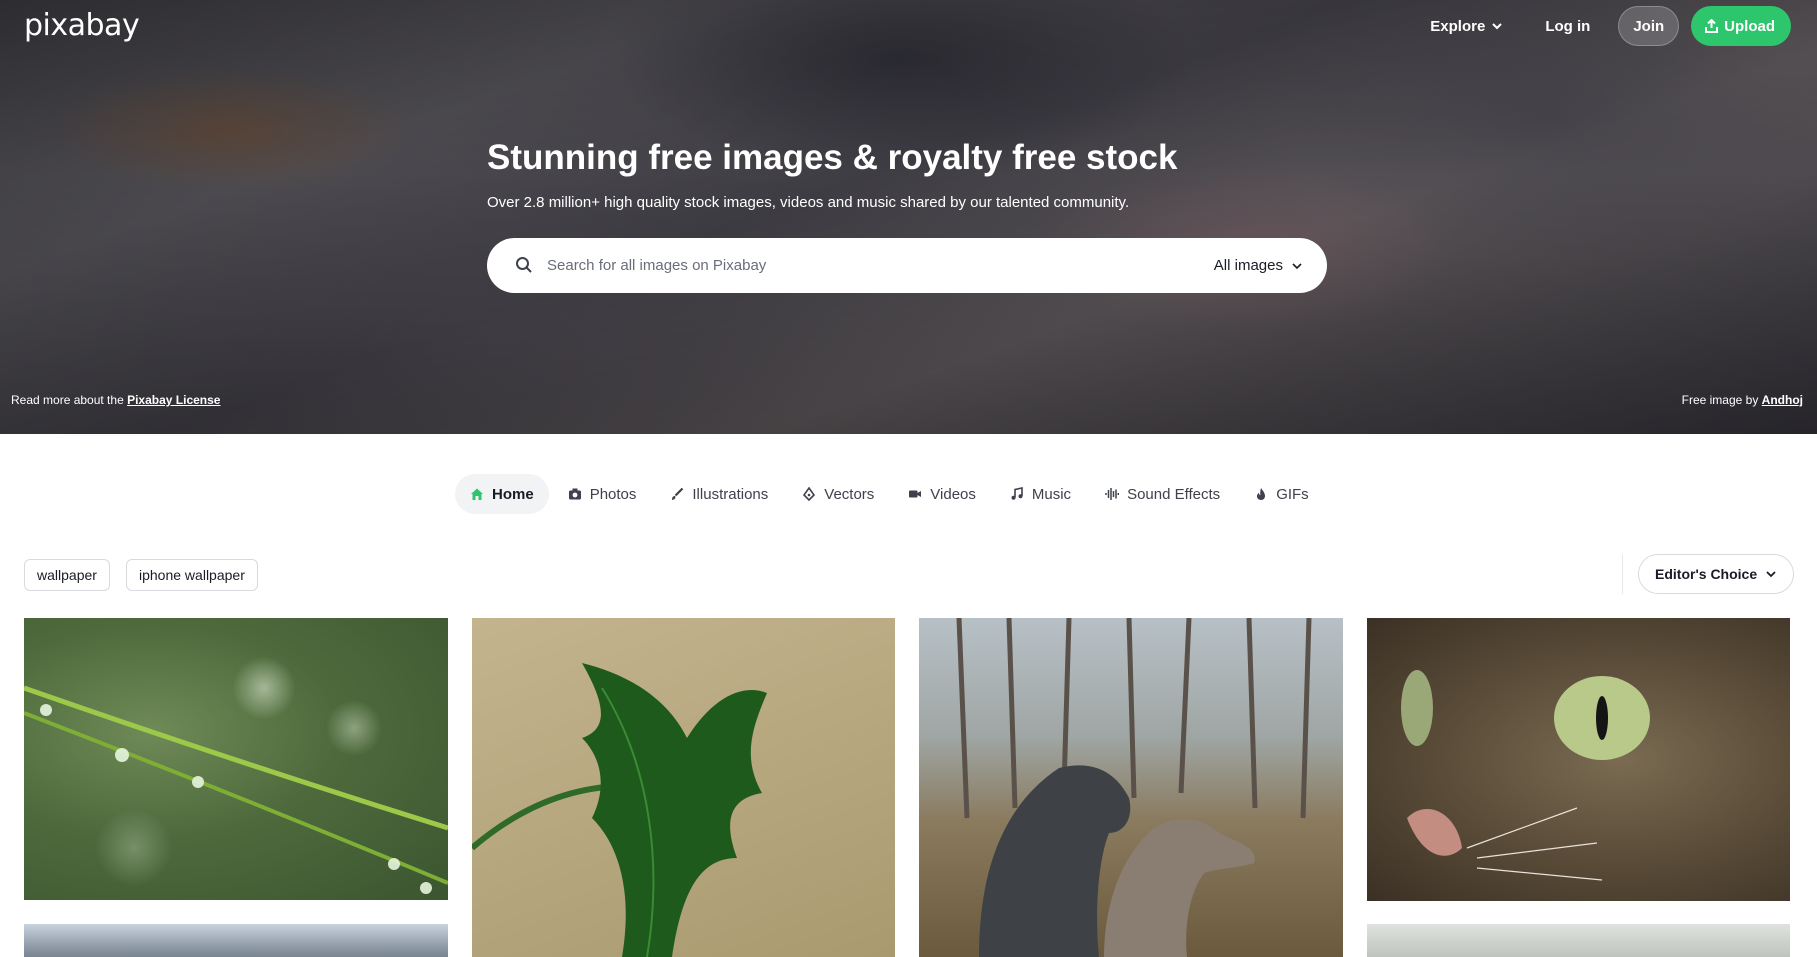  I want to click on dogs-artwork, so click(1134, 787).